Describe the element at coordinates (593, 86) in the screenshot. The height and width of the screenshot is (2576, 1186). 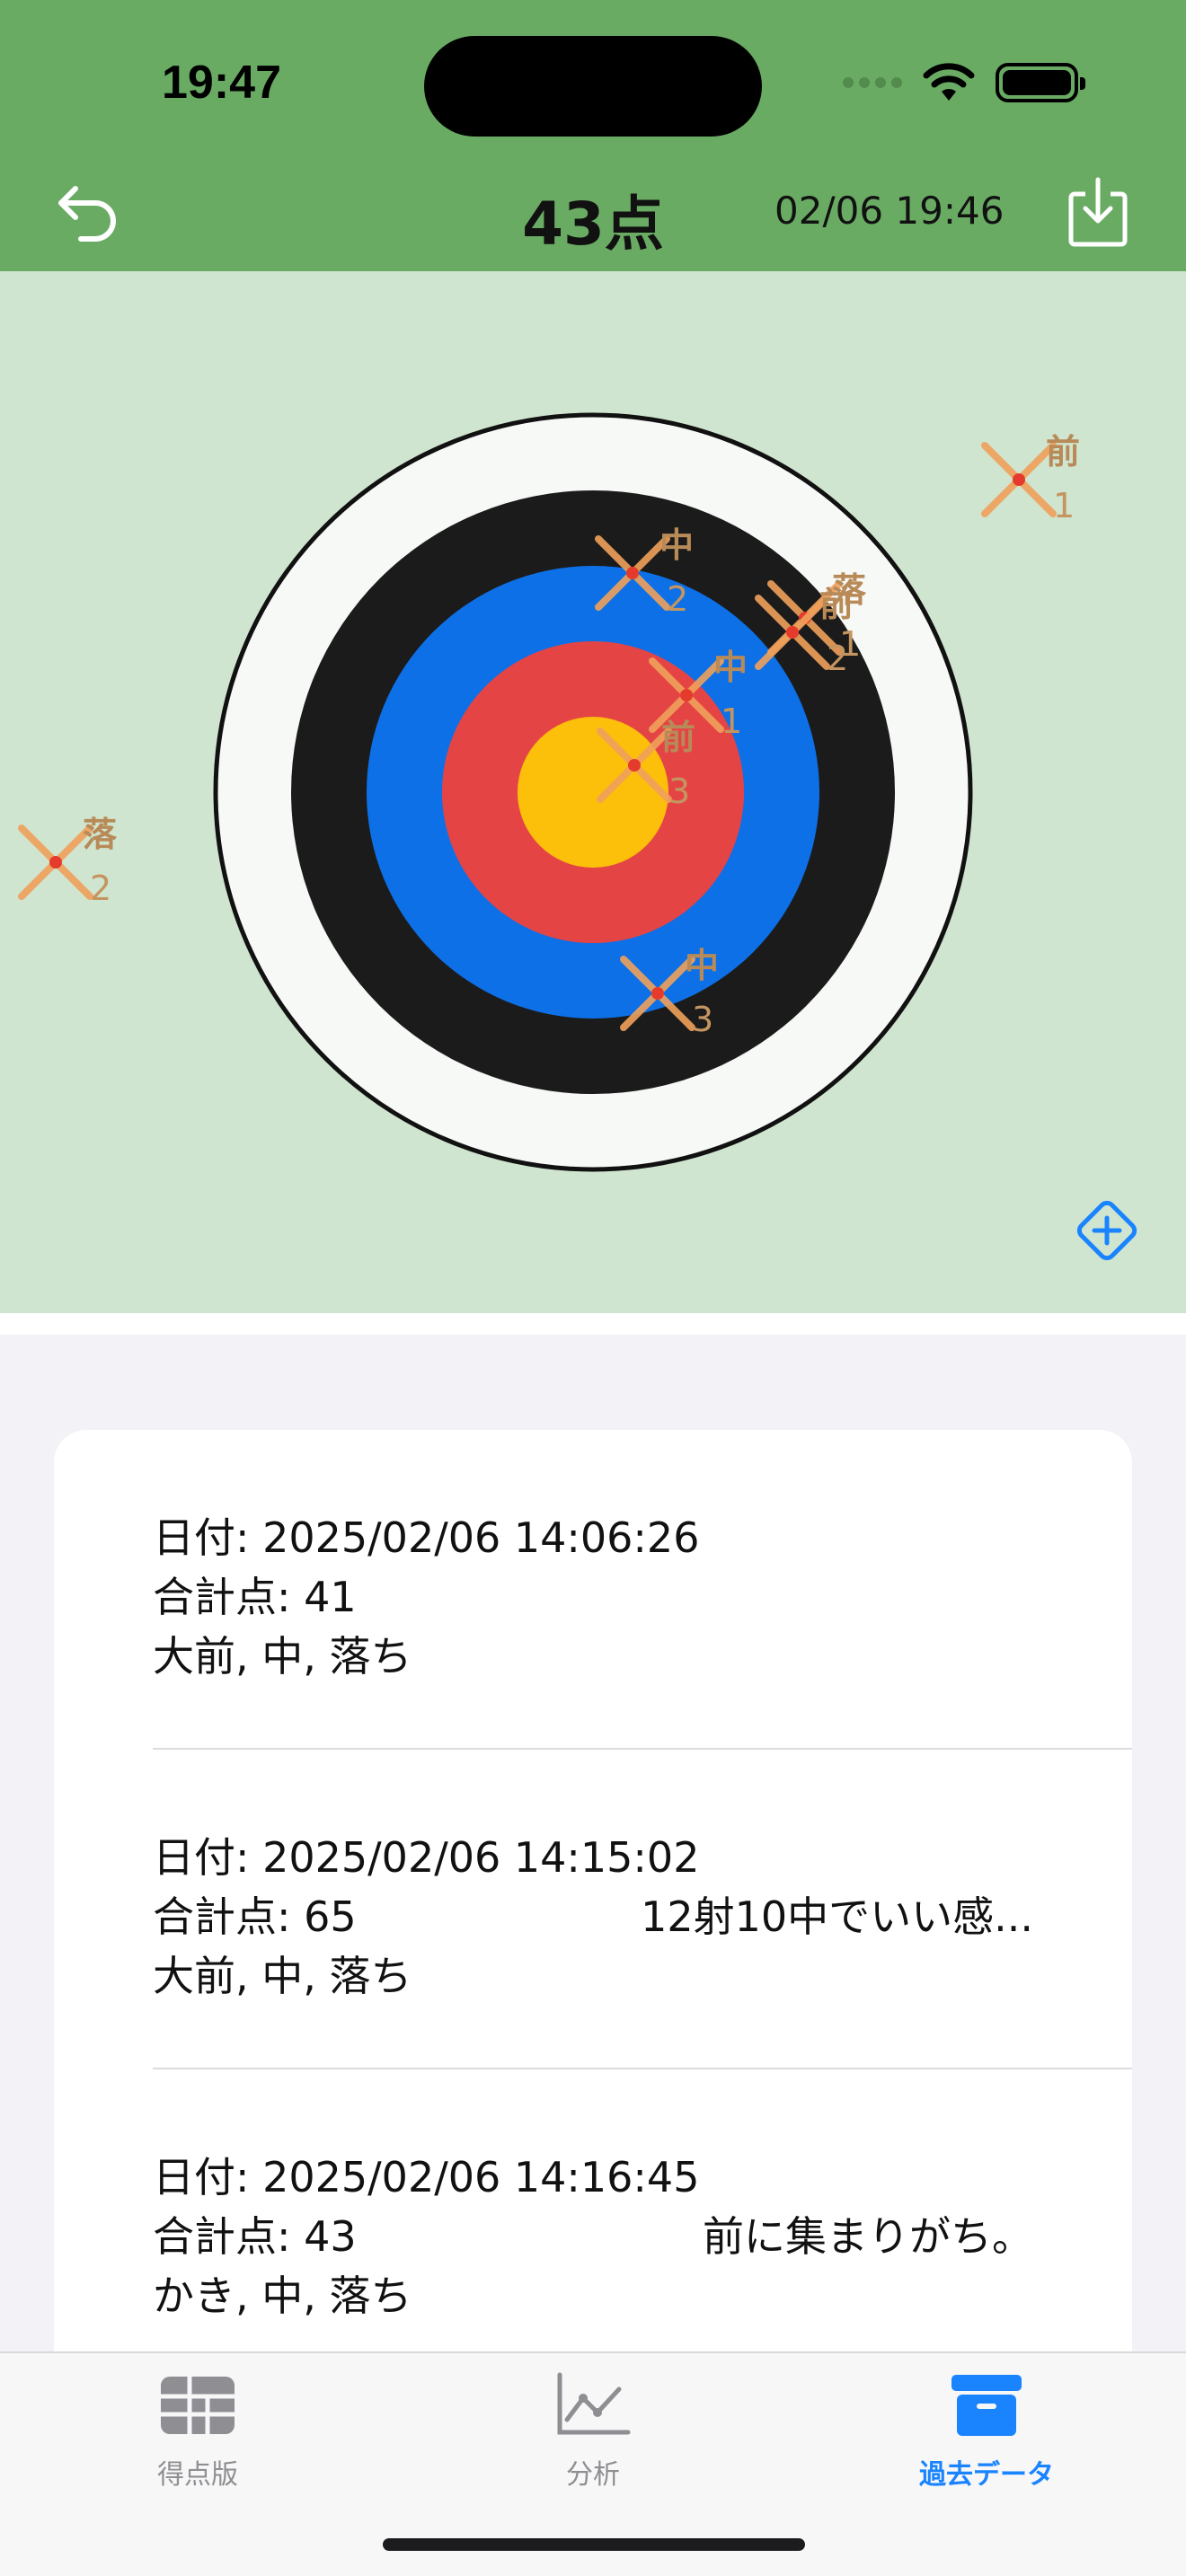
I see `dynamic-island` at that location.